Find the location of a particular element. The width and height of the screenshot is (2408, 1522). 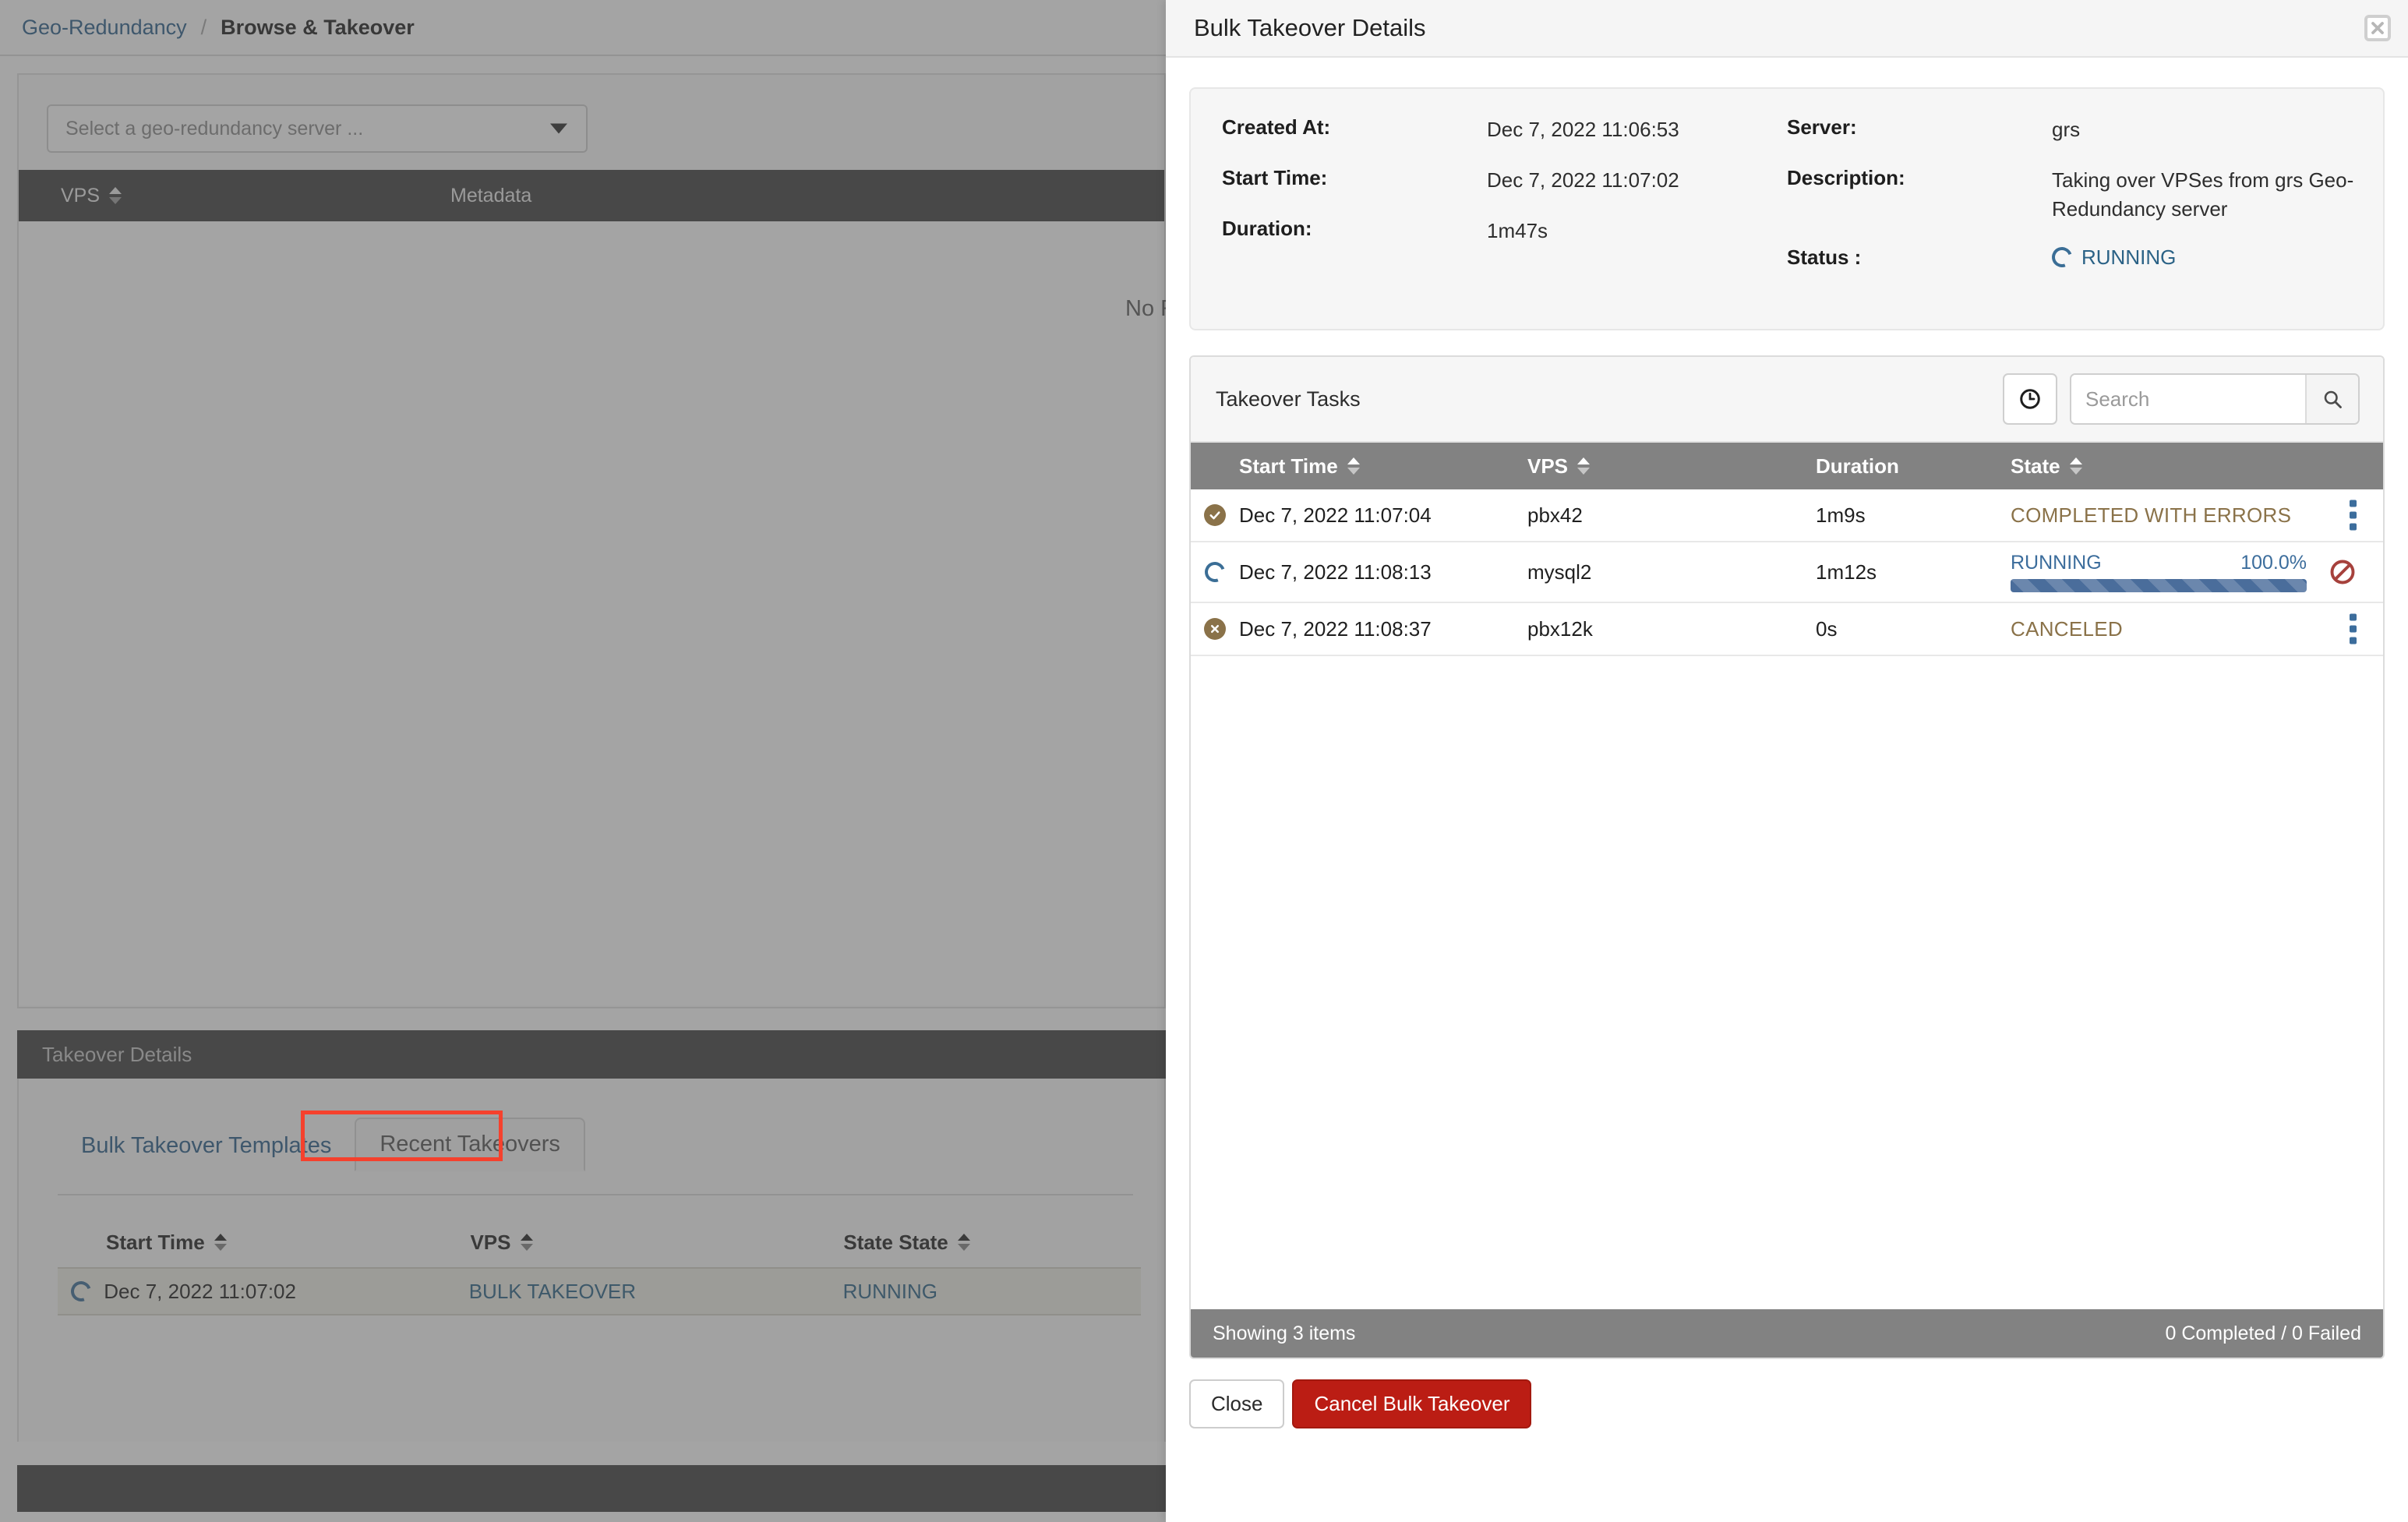

search-input is located at coordinates (2188, 399).